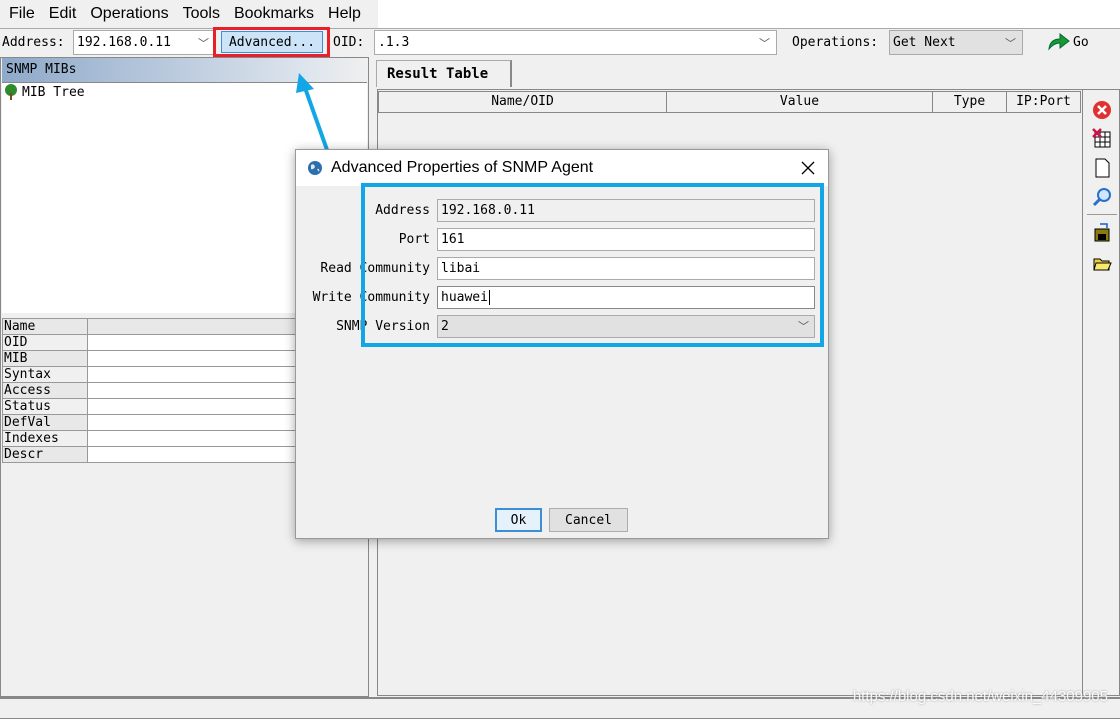 This screenshot has height=719, width=1120. Describe the element at coordinates (588, 520) in the screenshot. I see `cancel-button: Cancel` at that location.